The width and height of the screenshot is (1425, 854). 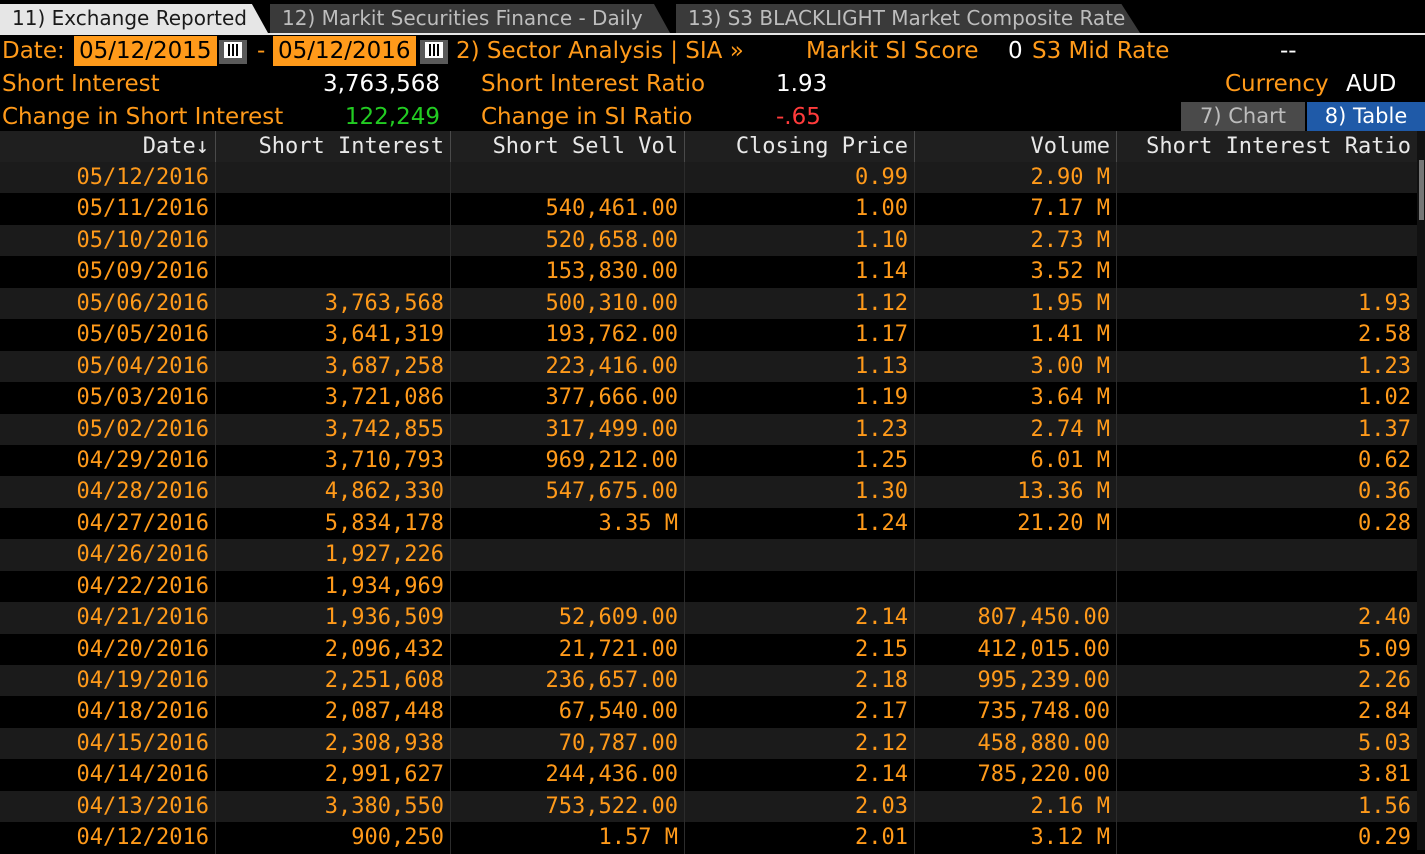 What do you see at coordinates (1384, 806) in the screenshot?
I see `table-cell: 1.56` at bounding box center [1384, 806].